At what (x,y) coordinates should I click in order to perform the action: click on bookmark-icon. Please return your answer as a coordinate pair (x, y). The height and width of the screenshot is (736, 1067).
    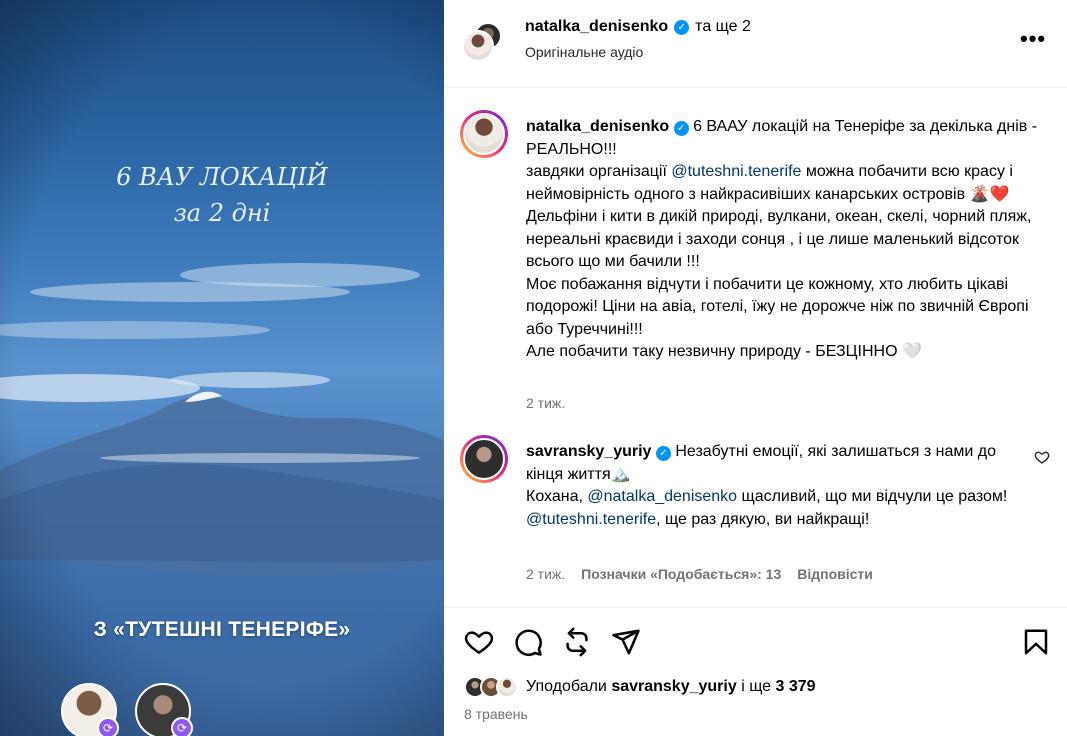
    Looking at the image, I should click on (1036, 642).